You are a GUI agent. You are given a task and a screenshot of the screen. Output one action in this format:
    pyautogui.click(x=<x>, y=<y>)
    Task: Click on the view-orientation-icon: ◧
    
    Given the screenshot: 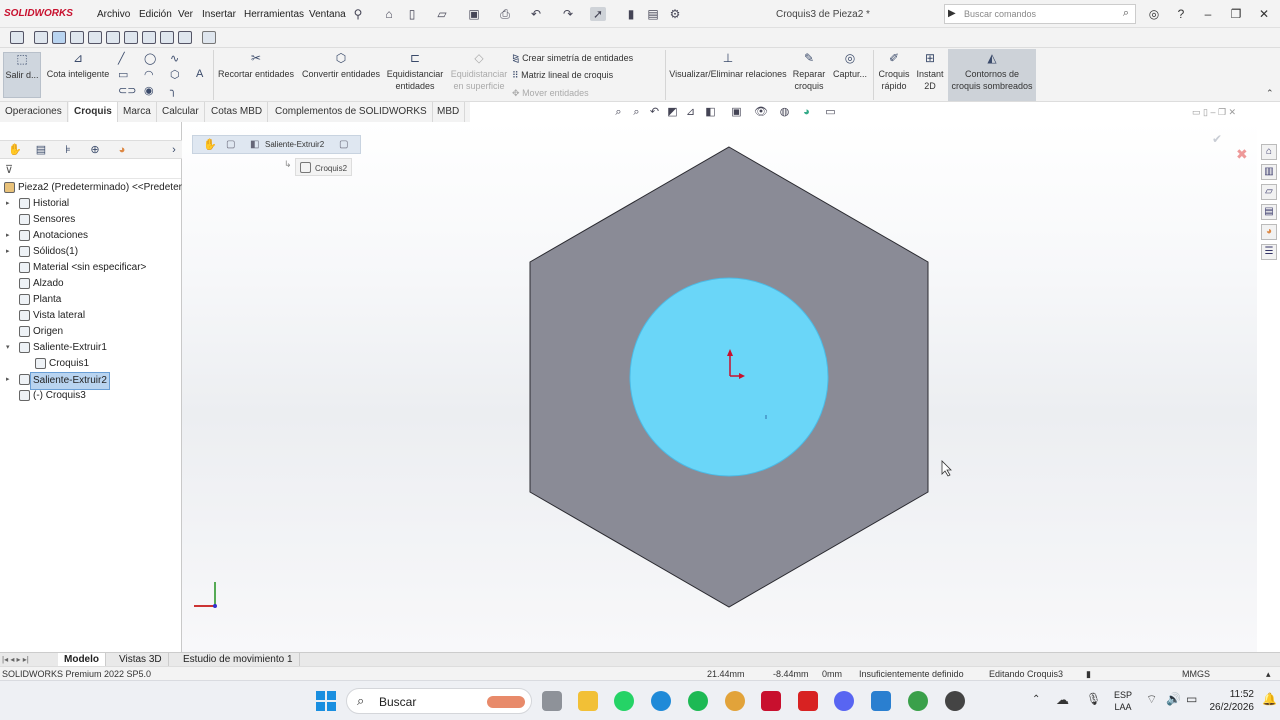 What is the action you would take?
    pyautogui.click(x=710, y=112)
    